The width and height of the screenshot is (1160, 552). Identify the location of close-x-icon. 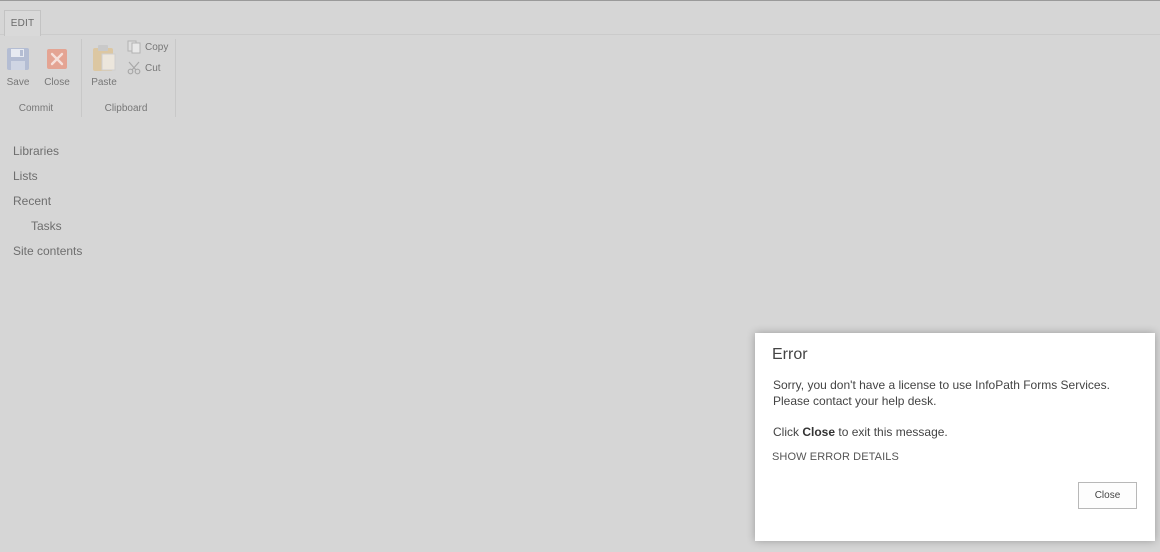
(57, 59).